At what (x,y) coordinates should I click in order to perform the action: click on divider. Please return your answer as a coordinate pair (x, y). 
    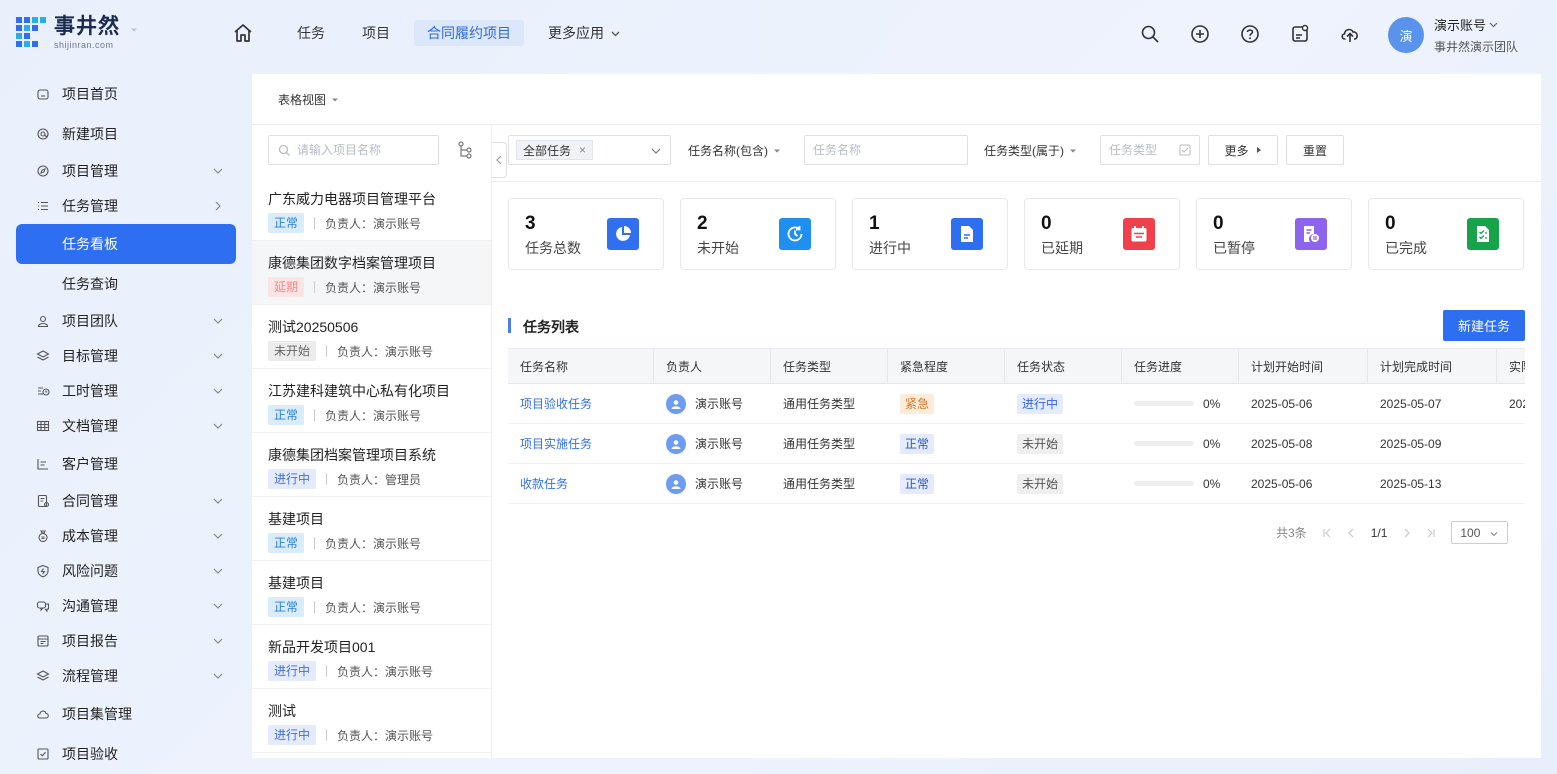
    Looking at the image, I should click on (327, 479).